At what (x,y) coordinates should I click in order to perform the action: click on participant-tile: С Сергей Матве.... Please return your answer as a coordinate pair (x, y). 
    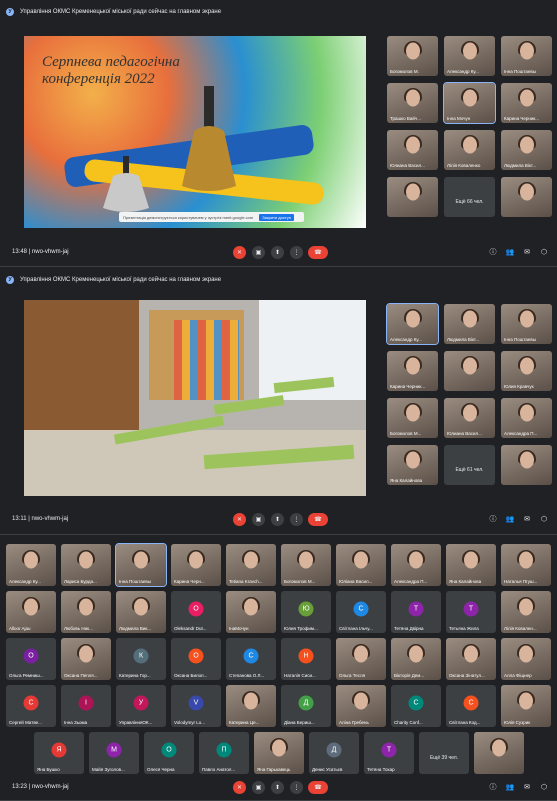
    Looking at the image, I should click on (31, 706).